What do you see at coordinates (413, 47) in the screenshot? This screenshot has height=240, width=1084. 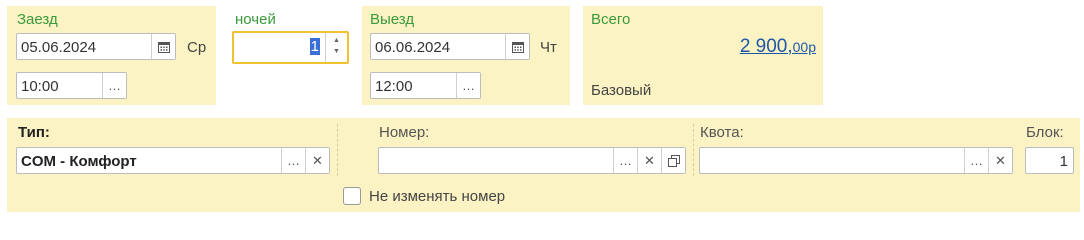 I see `checkout-date-value: 06.06.2024` at bounding box center [413, 47].